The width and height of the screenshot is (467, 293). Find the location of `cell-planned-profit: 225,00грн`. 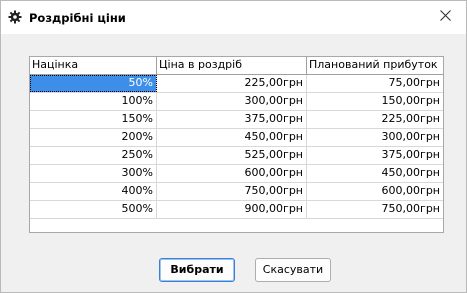

cell-planned-profit: 225,00грн is located at coordinates (375, 119).